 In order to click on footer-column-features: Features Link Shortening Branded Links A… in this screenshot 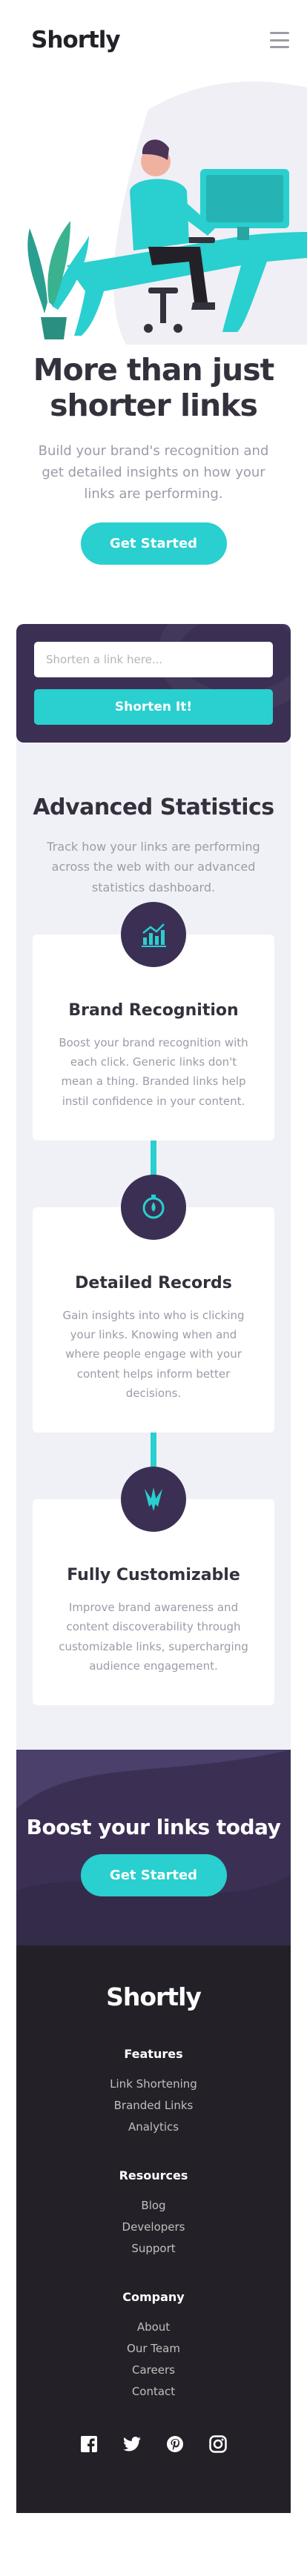, I will do `click(153, 2090)`.